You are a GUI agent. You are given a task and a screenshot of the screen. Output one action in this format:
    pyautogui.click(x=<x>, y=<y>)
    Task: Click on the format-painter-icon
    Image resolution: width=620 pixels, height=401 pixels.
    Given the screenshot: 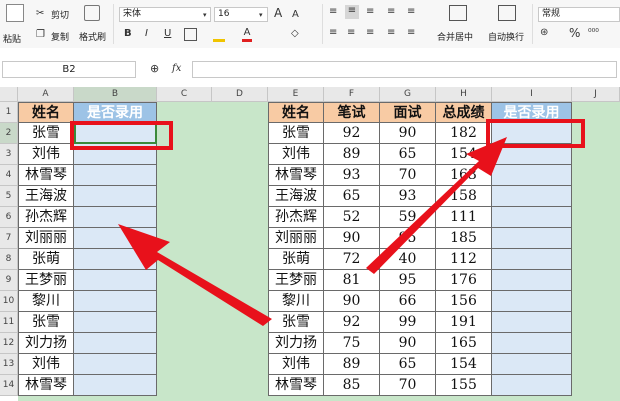 What is the action you would take?
    pyautogui.click(x=92, y=13)
    